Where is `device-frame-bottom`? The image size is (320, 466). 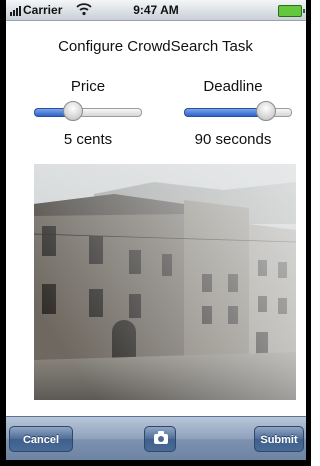 device-frame-bottom is located at coordinates (155, 463).